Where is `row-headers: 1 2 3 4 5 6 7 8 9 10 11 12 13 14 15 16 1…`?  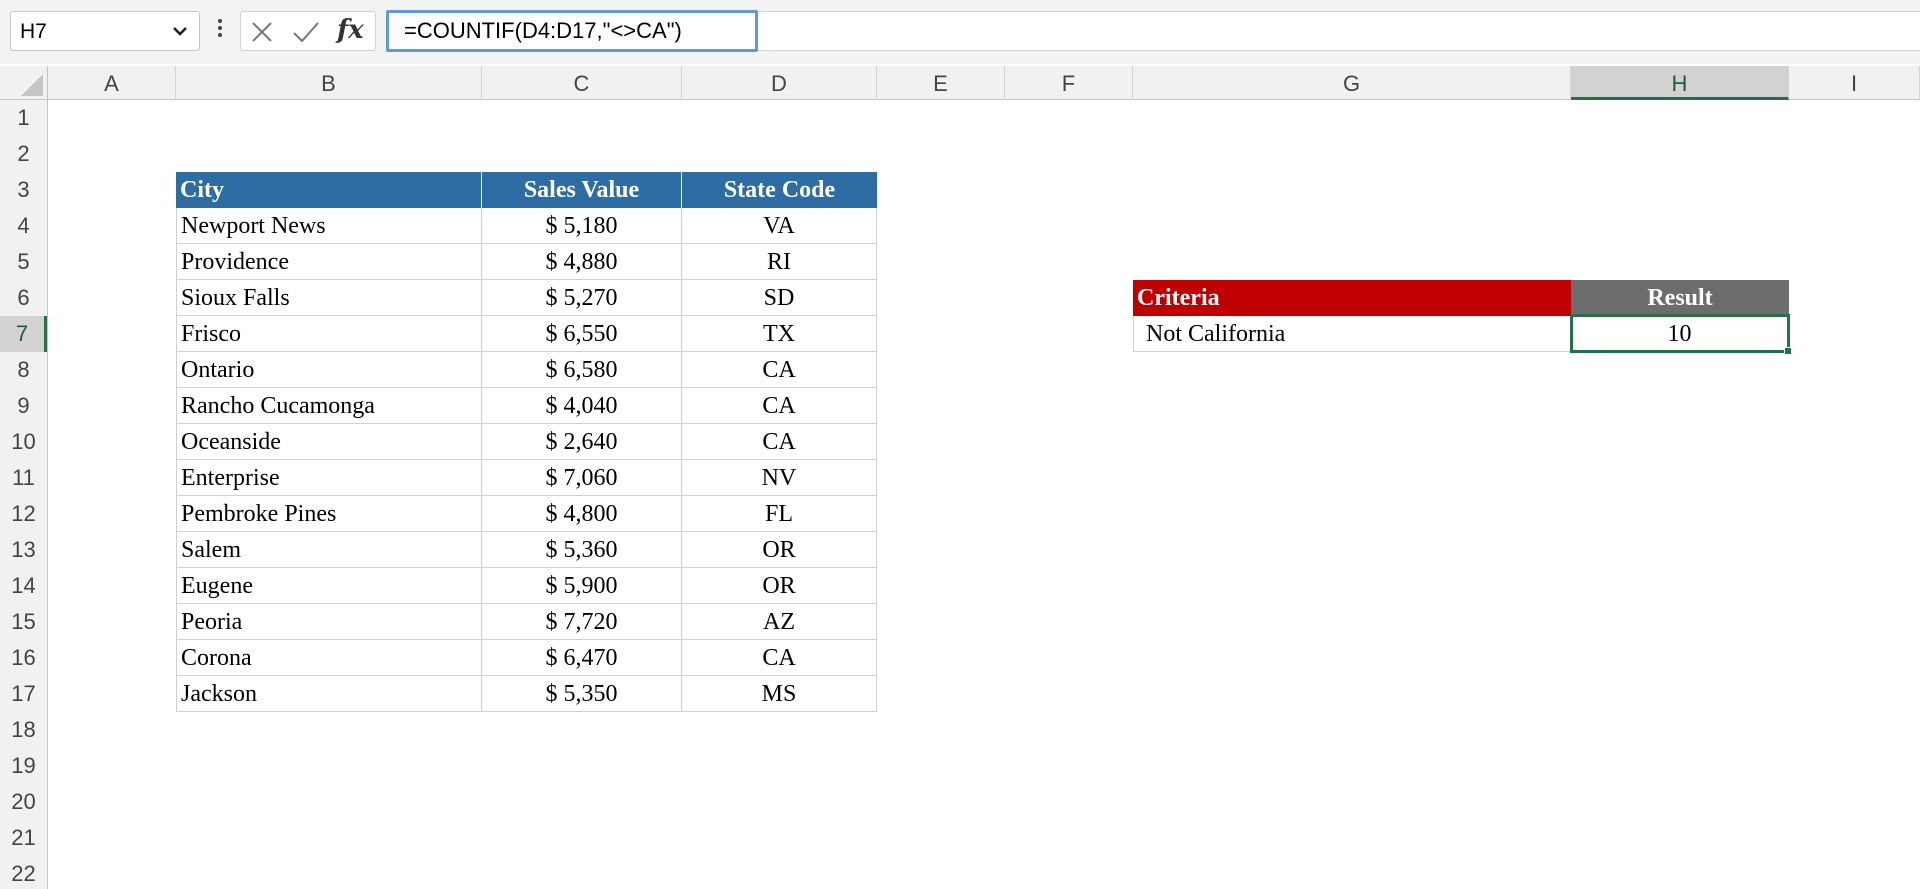 row-headers: 1 2 3 4 5 6 7 8 9 10 11 12 13 14 15 16 1… is located at coordinates (24, 494).